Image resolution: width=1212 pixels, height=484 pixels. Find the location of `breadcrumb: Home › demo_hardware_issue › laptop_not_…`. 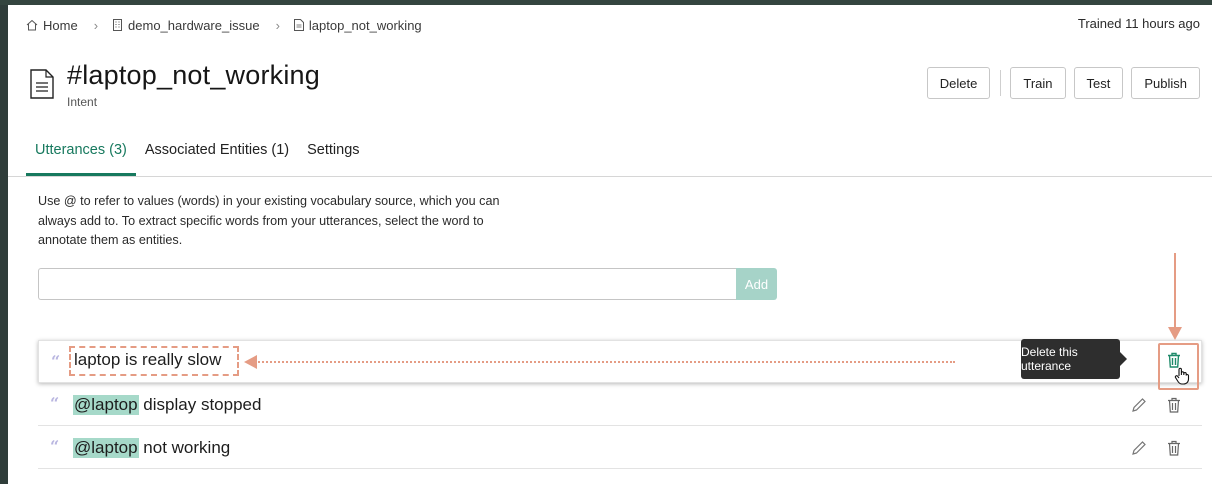

breadcrumb: Home › demo_hardware_issue › laptop_not_… is located at coordinates (224, 25).